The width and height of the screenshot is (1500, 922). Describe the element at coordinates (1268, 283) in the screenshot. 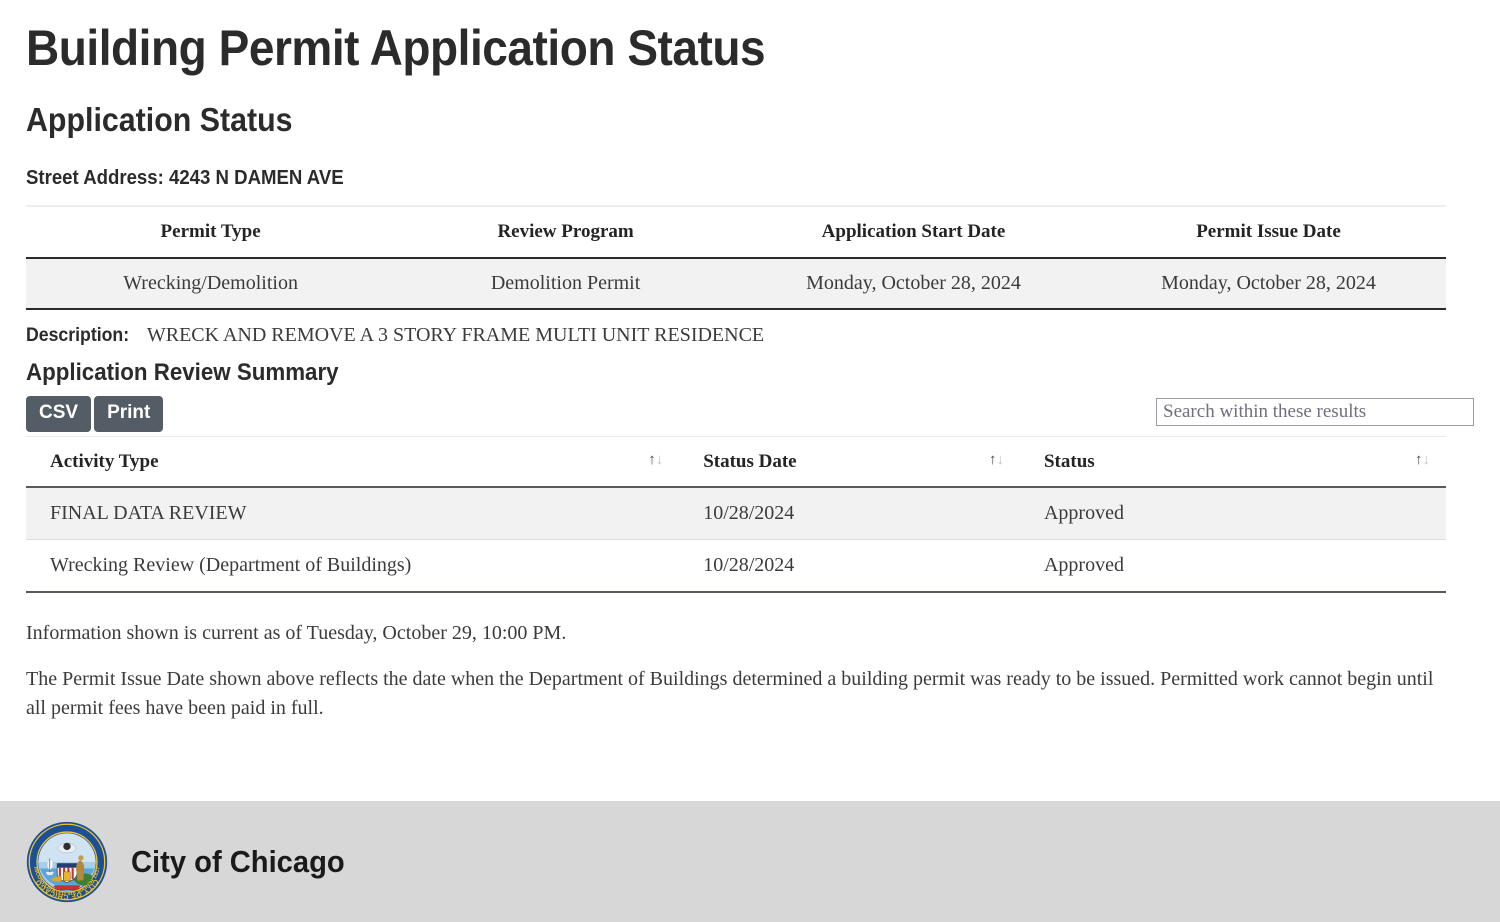

I see `cell-permit-issue-date: Monday, October 28, 2024` at that location.